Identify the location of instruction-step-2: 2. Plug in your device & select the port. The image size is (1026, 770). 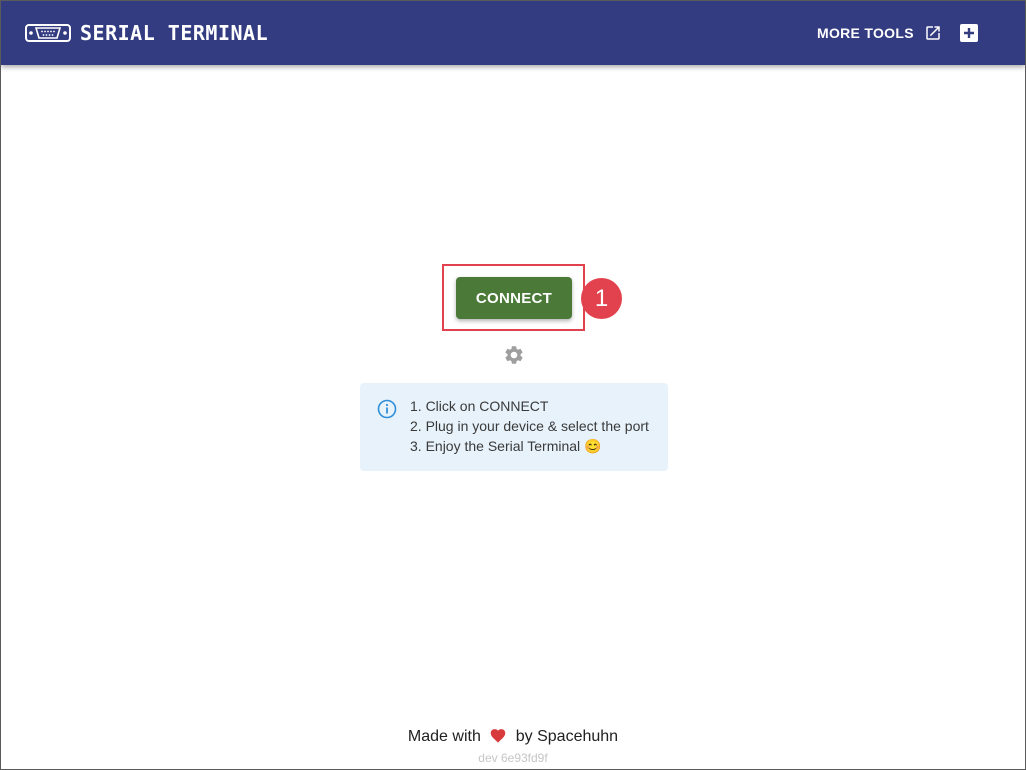
(529, 426).